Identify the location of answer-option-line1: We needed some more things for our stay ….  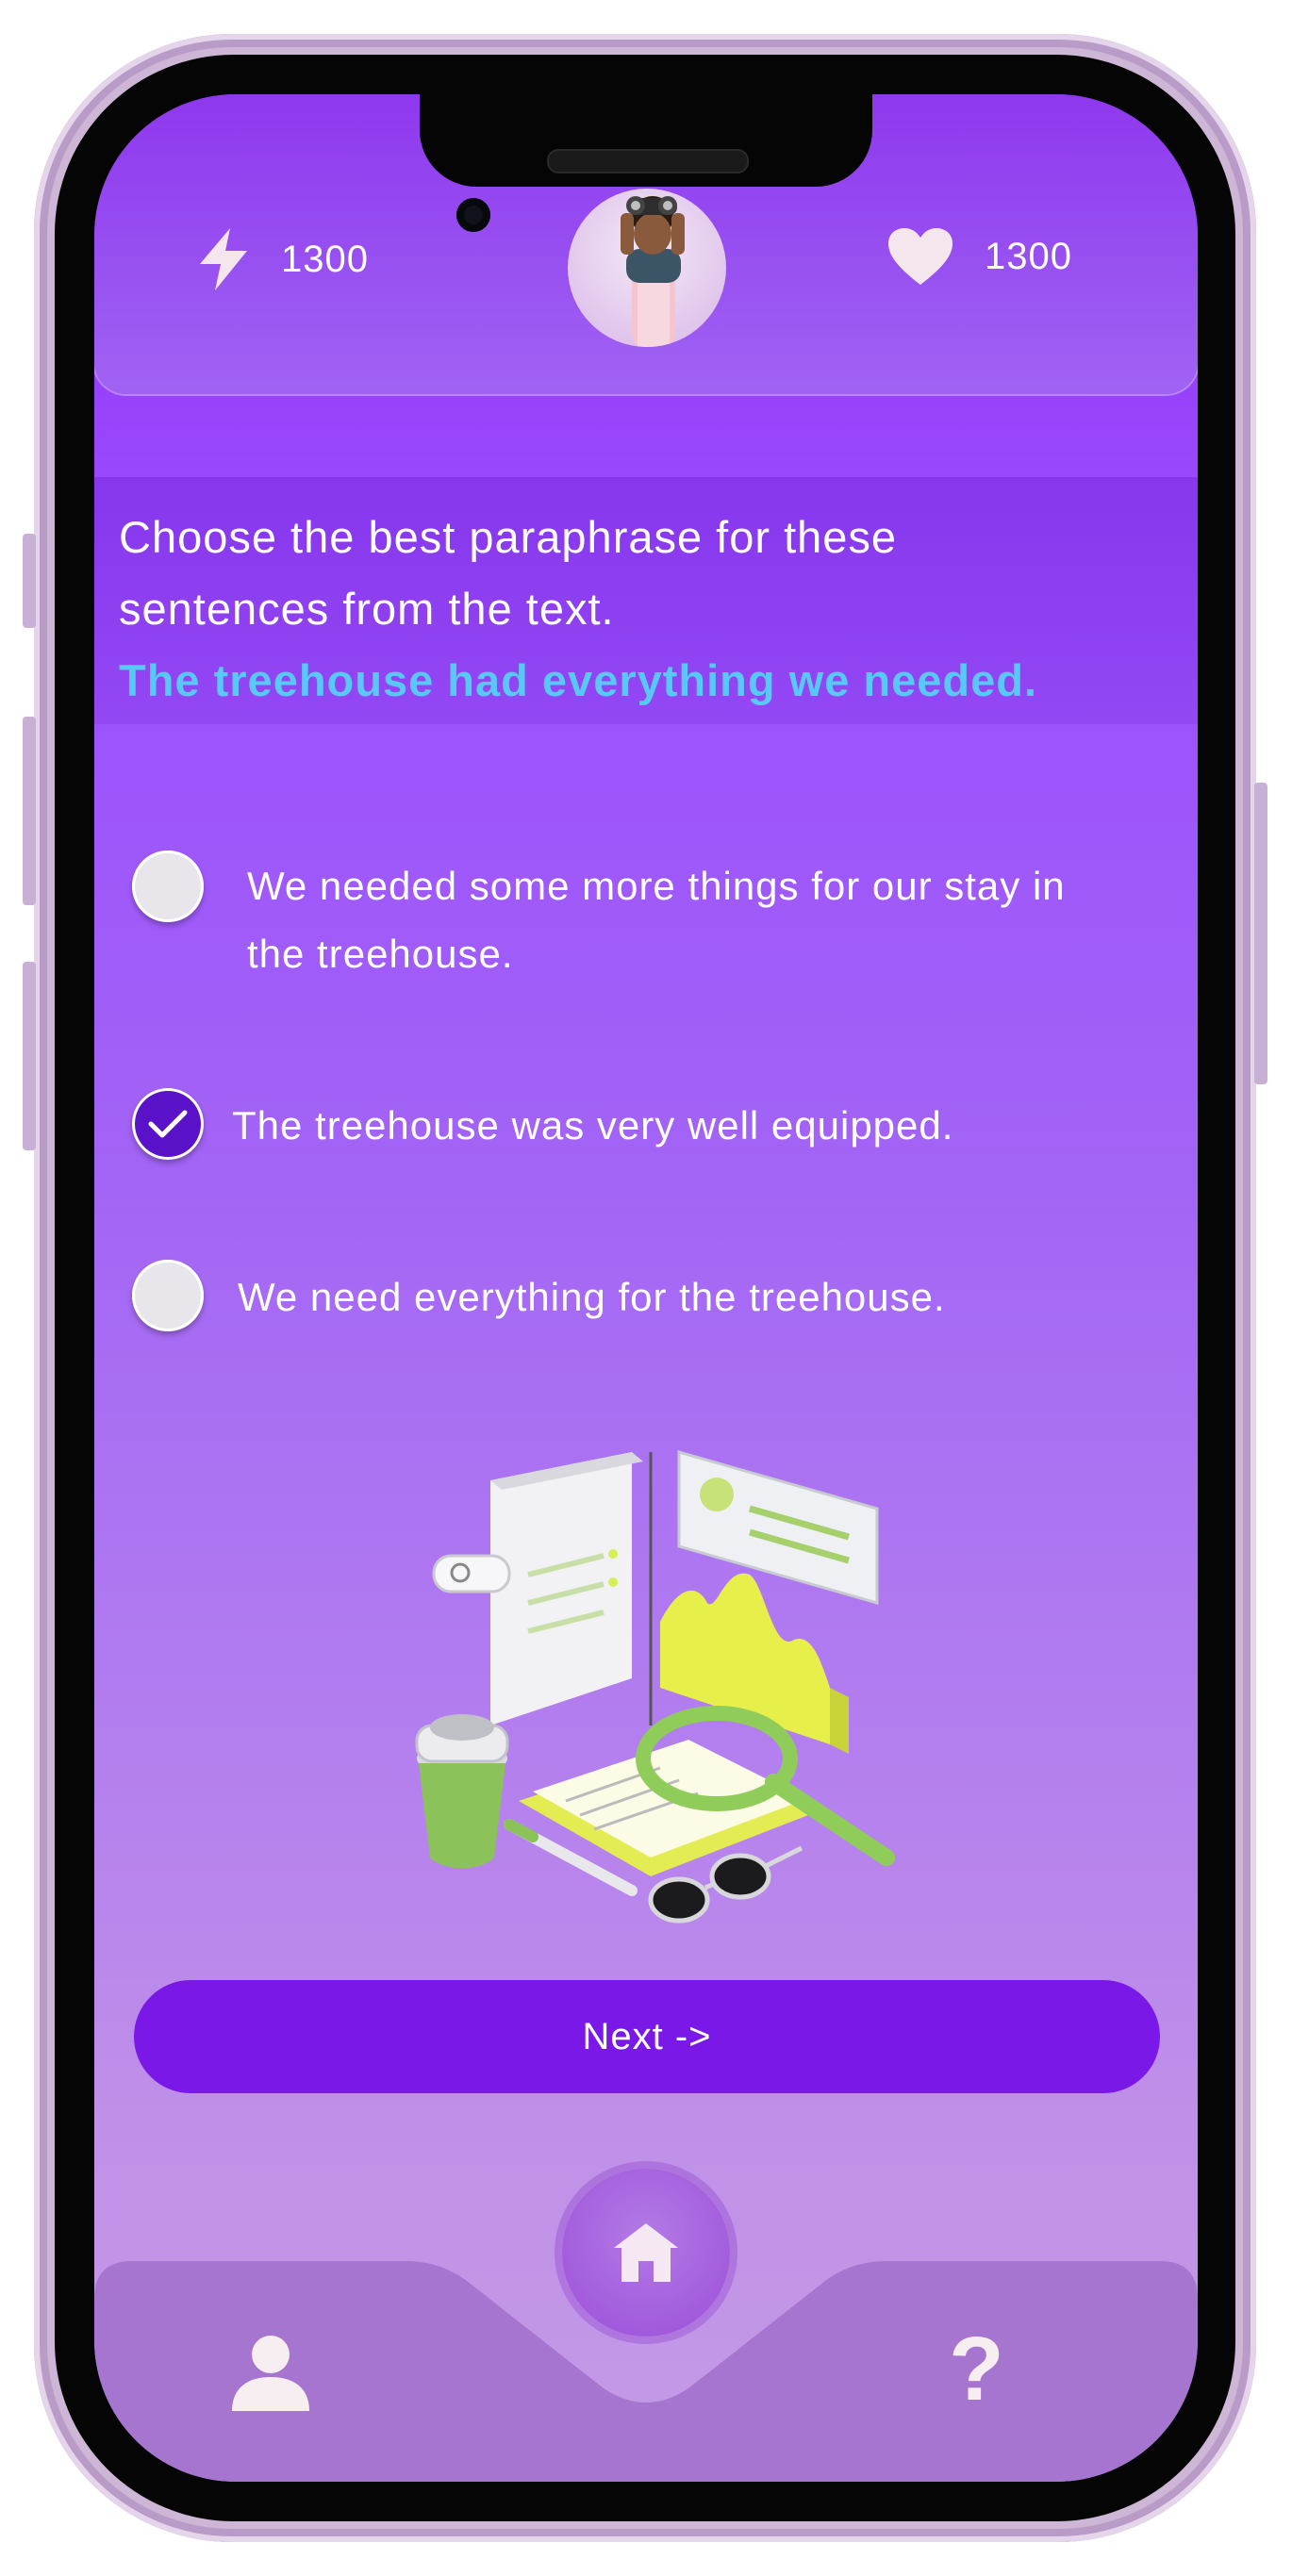
(656, 886).